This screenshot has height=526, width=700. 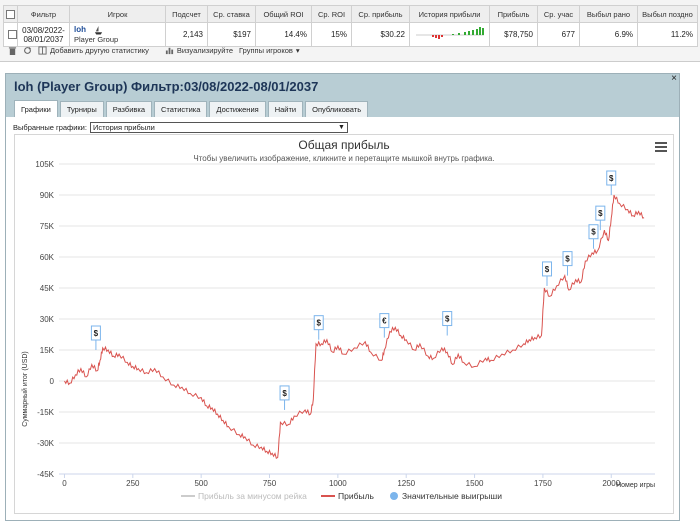 What do you see at coordinates (513, 34) in the screenshot?
I see `profit-cell: $78,750` at bounding box center [513, 34].